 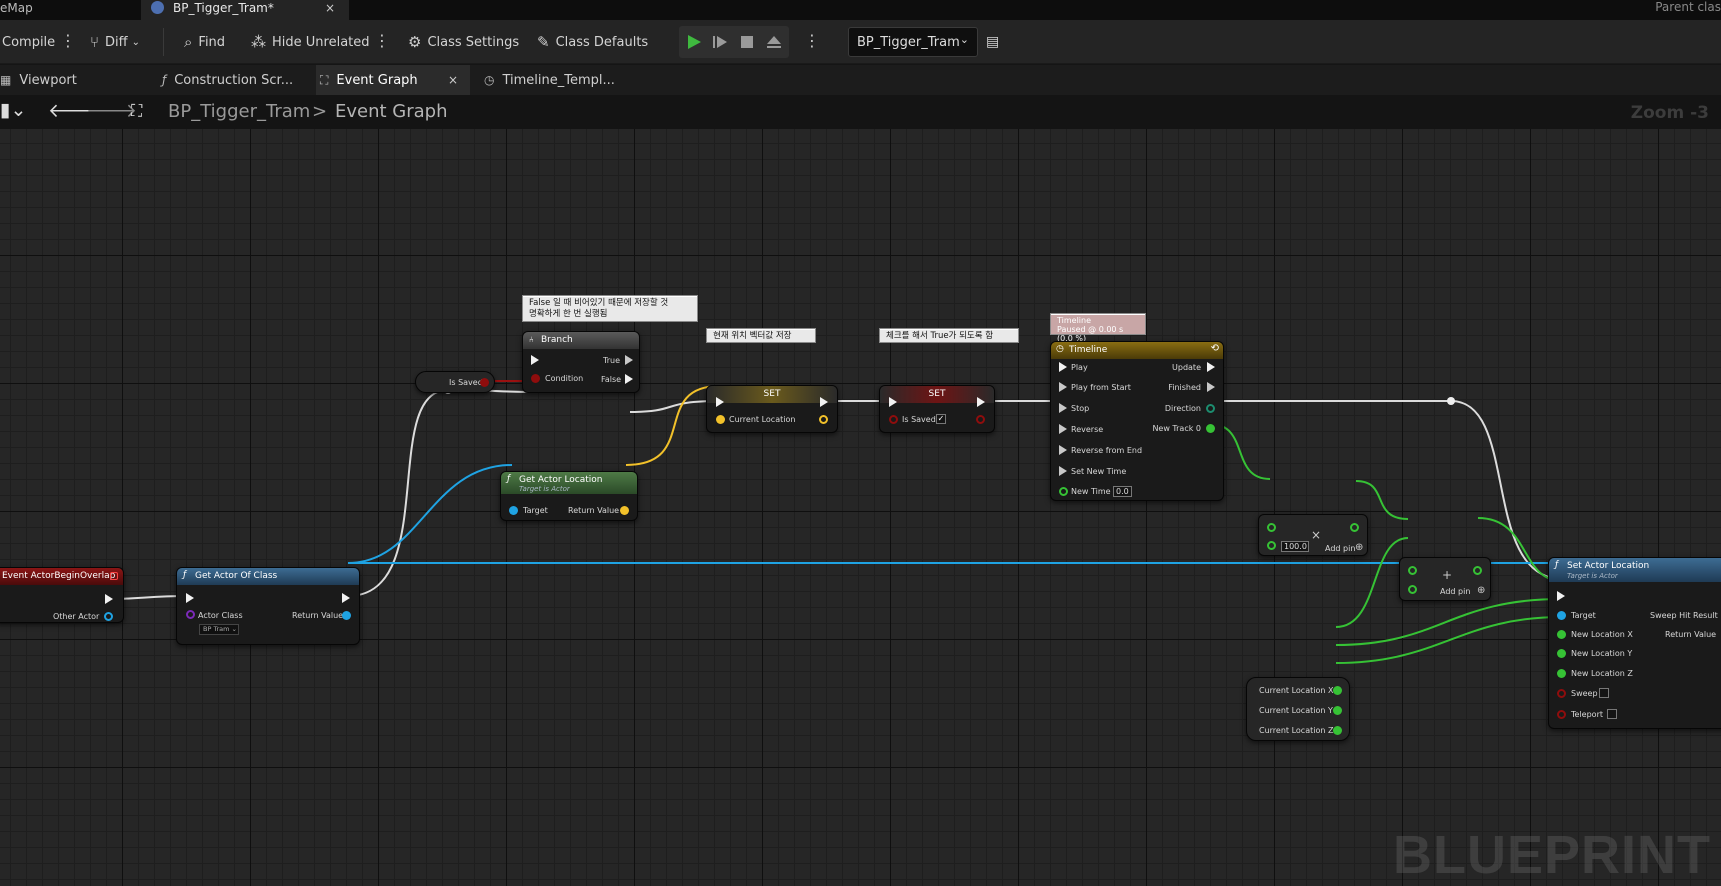 What do you see at coordinates (310, 42) in the screenshot?
I see `hide-unrelated-button: ⁂ Hide Unrelated` at bounding box center [310, 42].